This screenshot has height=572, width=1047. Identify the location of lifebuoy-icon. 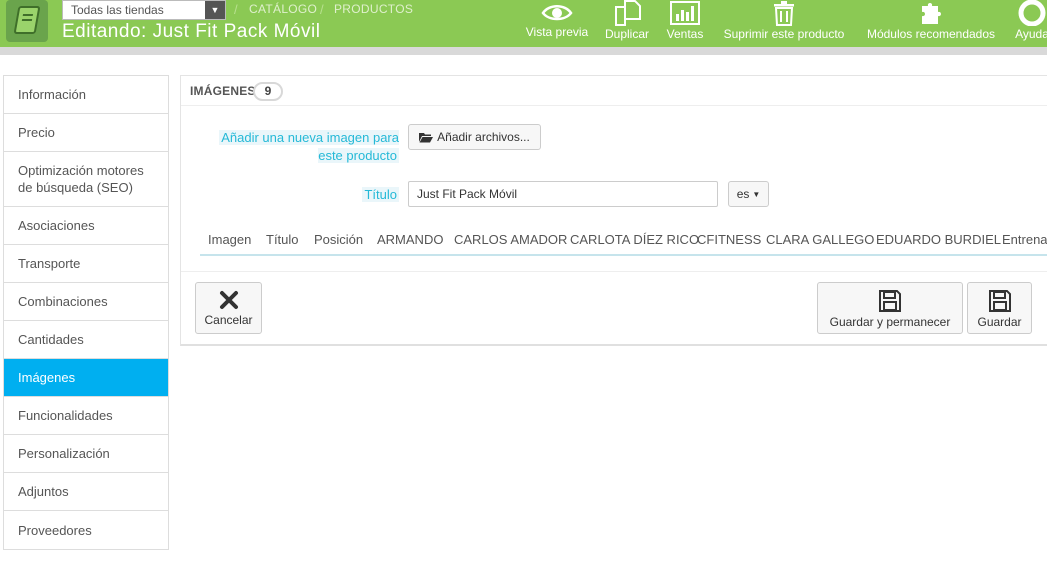
(1032, 13).